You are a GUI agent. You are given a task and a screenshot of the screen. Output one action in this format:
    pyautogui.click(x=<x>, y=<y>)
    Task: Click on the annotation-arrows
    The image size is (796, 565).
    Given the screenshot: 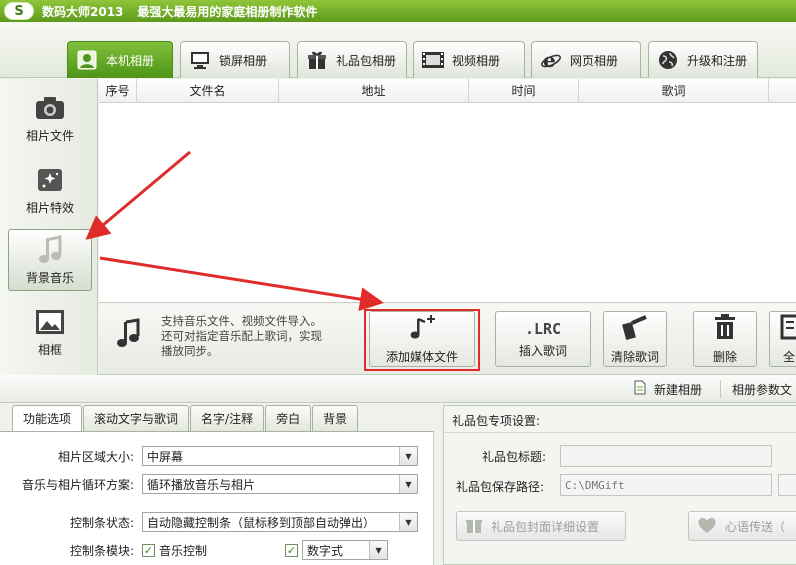 What is the action you would take?
    pyautogui.click(x=234, y=231)
    